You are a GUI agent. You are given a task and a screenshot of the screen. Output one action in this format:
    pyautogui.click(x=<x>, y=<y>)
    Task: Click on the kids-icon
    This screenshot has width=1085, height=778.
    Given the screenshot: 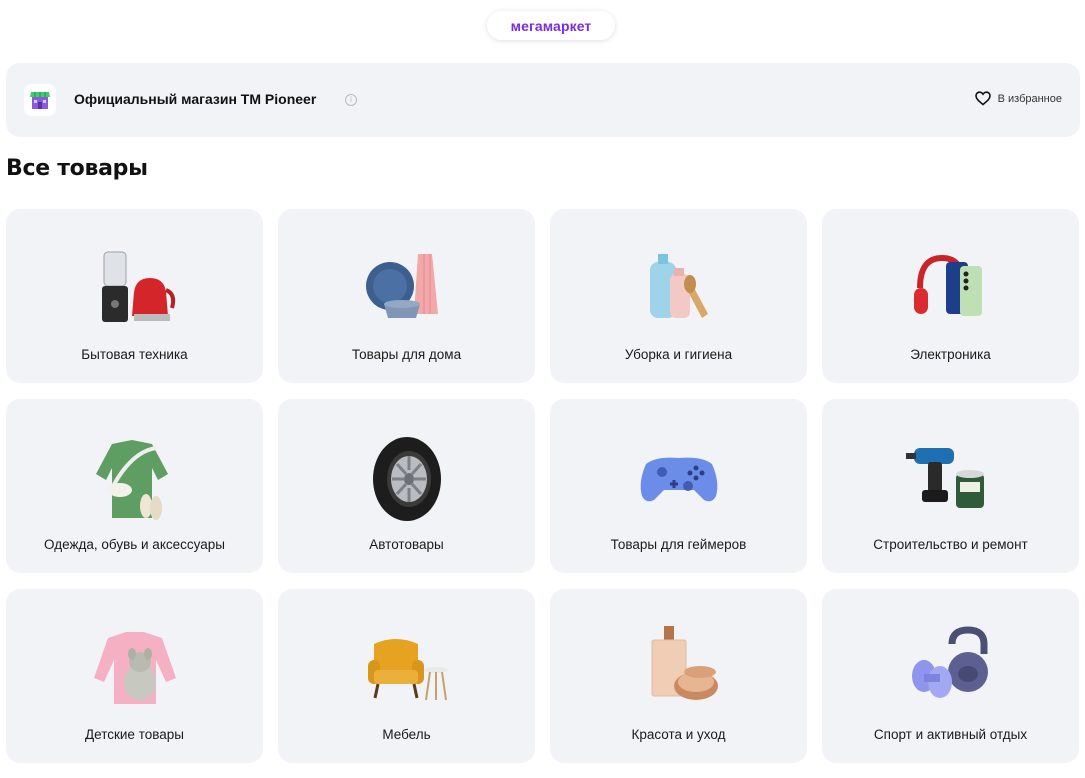 What is the action you would take?
    pyautogui.click(x=134, y=667)
    